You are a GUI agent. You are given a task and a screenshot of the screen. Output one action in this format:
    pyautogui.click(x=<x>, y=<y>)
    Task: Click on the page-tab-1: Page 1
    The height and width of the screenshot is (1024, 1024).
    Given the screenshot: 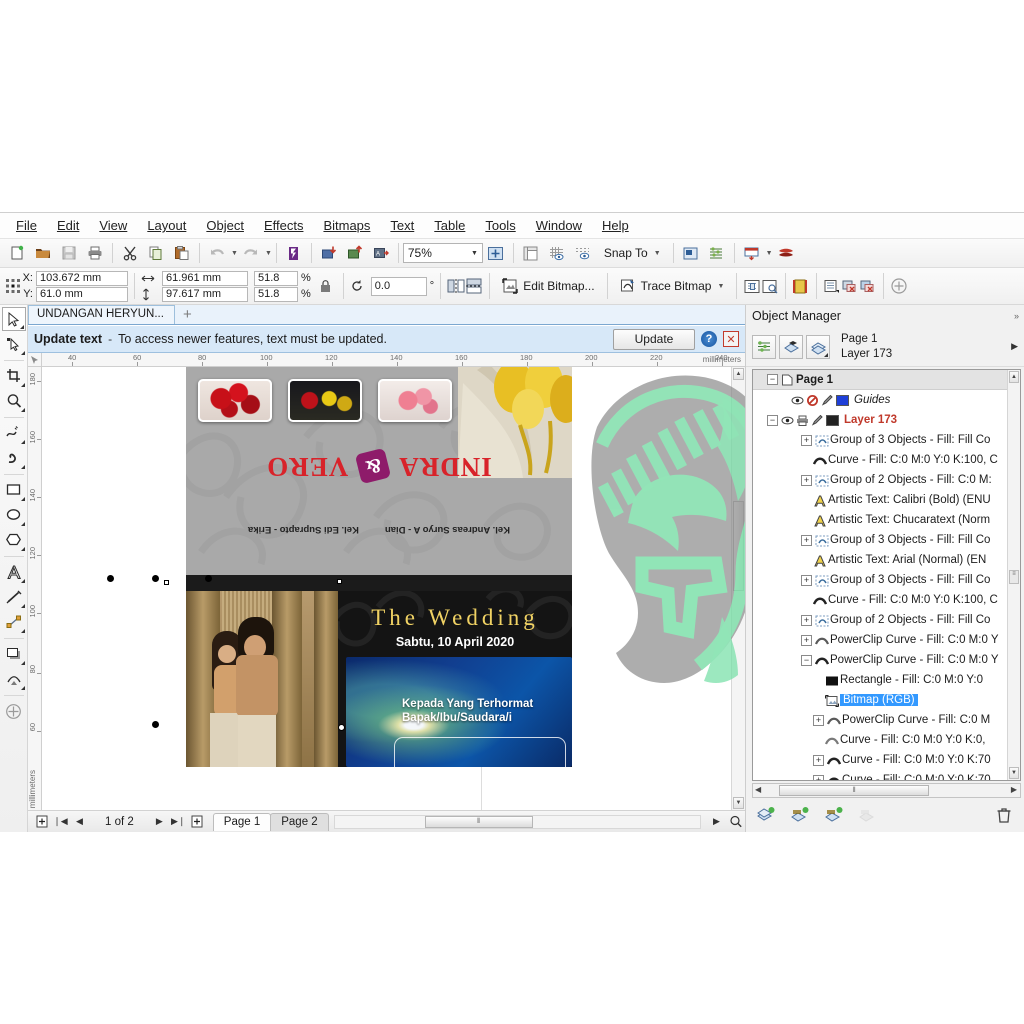 What is the action you would take?
    pyautogui.click(x=242, y=821)
    